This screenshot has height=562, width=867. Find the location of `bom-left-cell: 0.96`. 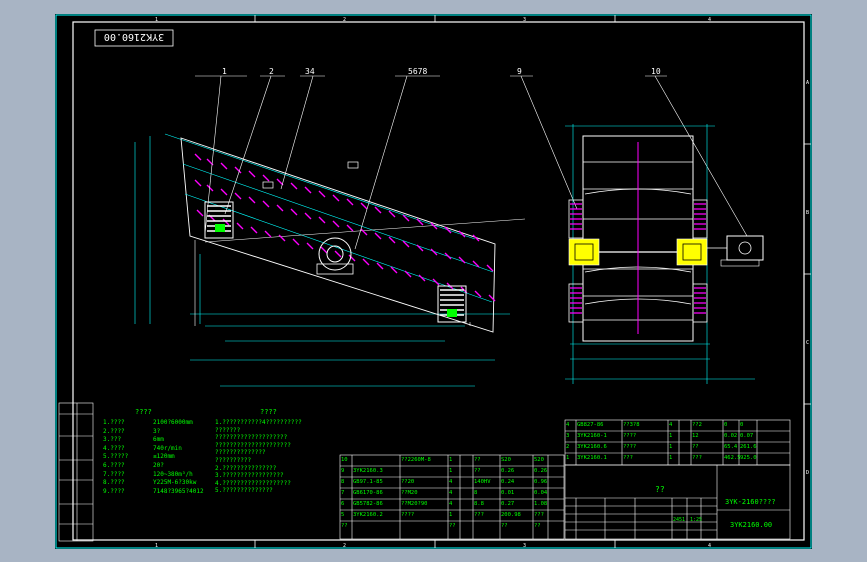

bom-left-cell: 0.96 is located at coordinates (541, 482).